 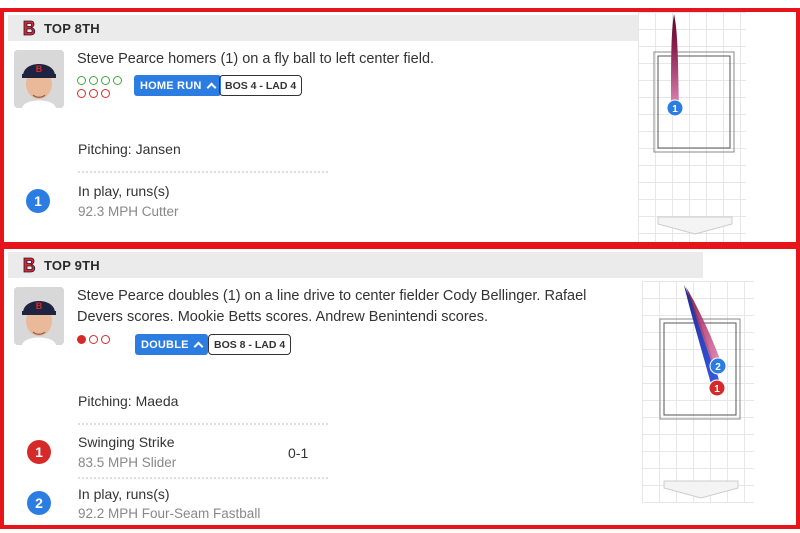 What do you see at coordinates (127, 462) in the screenshot?
I see `pitch-detail: 83.5 MPH Slider` at bounding box center [127, 462].